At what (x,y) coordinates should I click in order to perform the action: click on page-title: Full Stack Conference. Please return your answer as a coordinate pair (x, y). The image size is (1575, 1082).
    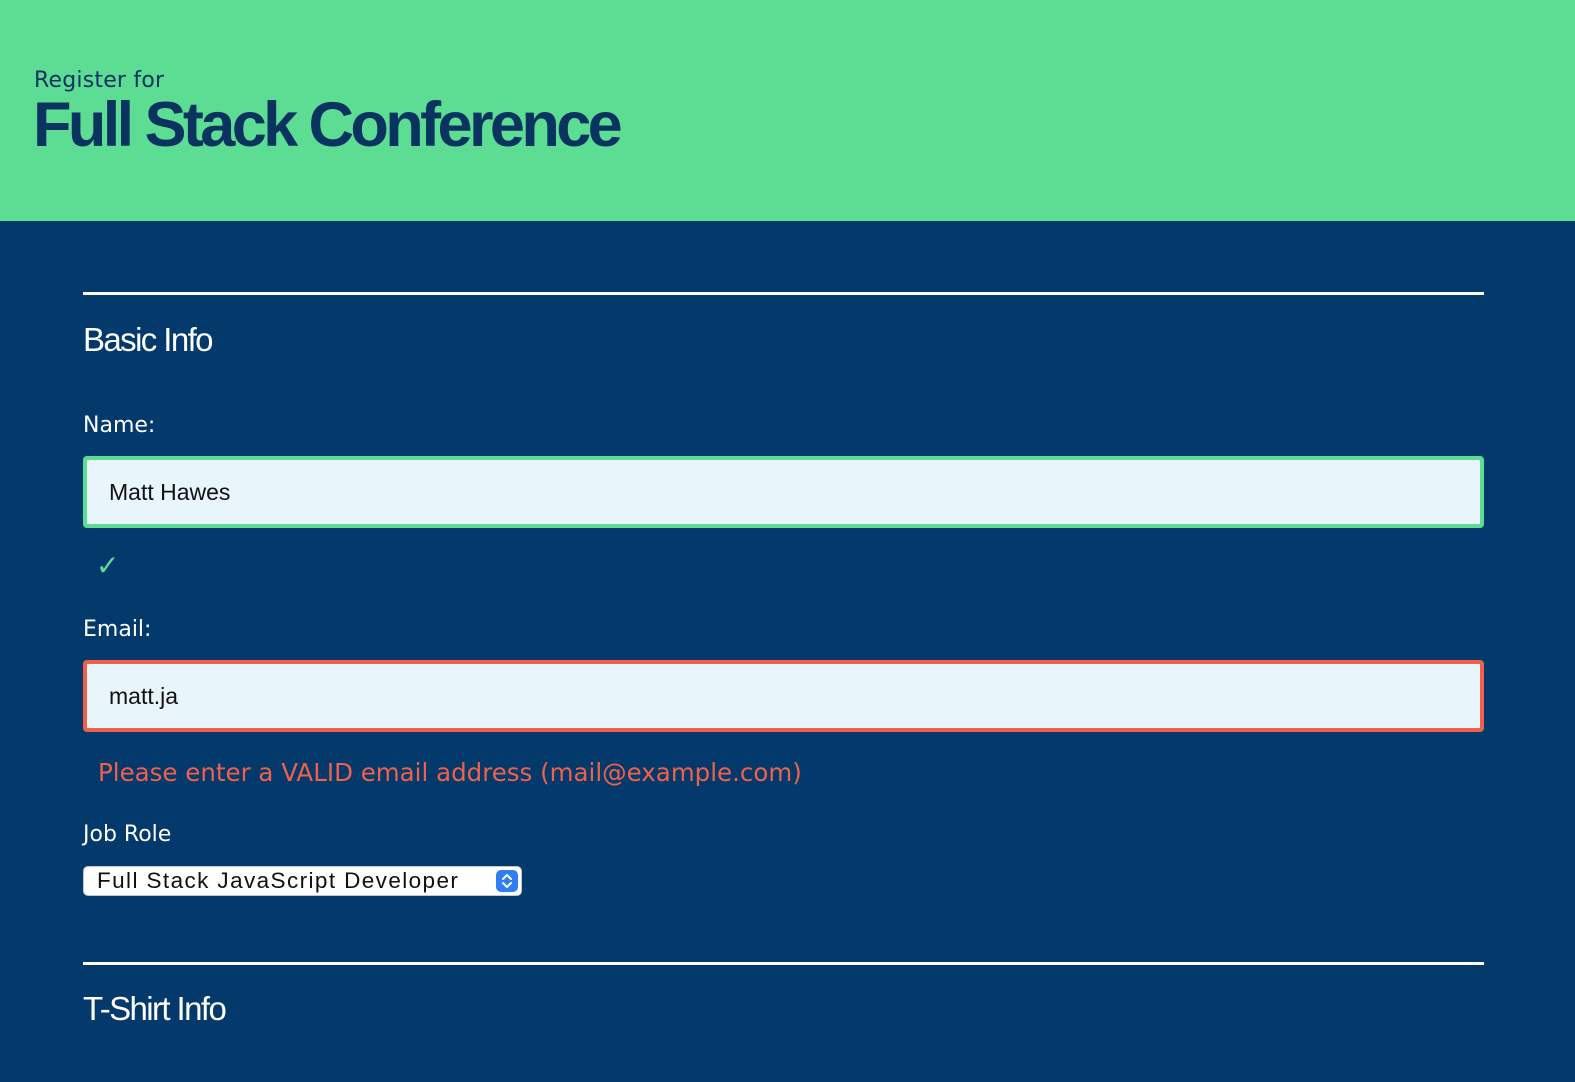
    Looking at the image, I should click on (328, 125).